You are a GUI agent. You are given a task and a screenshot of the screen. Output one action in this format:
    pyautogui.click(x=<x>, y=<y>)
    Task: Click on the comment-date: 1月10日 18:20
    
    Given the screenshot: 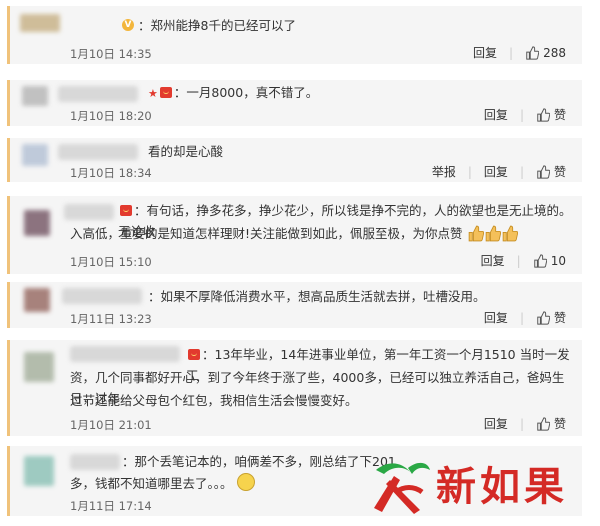 What is the action you would take?
    pyautogui.click(x=111, y=116)
    